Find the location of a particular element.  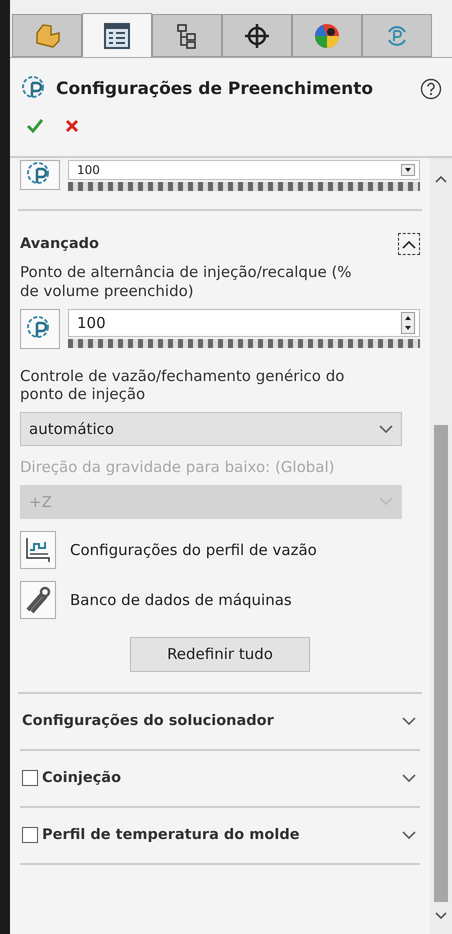

list-icon is located at coordinates (117, 35).